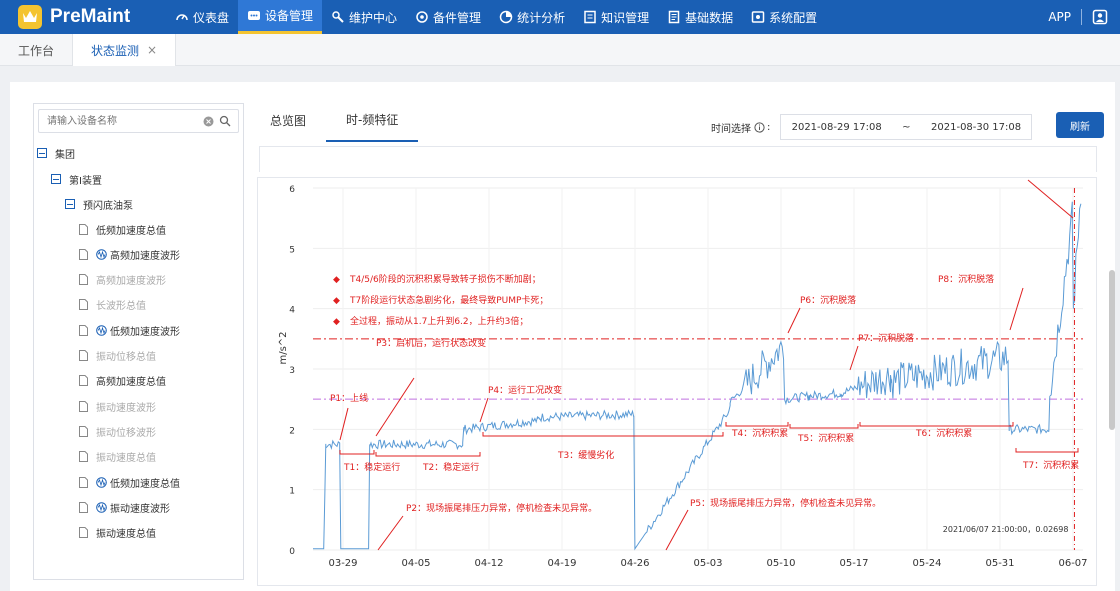  Describe the element at coordinates (825, 438) in the screenshot. I see `annotation-label: T5：沉积积累` at that location.